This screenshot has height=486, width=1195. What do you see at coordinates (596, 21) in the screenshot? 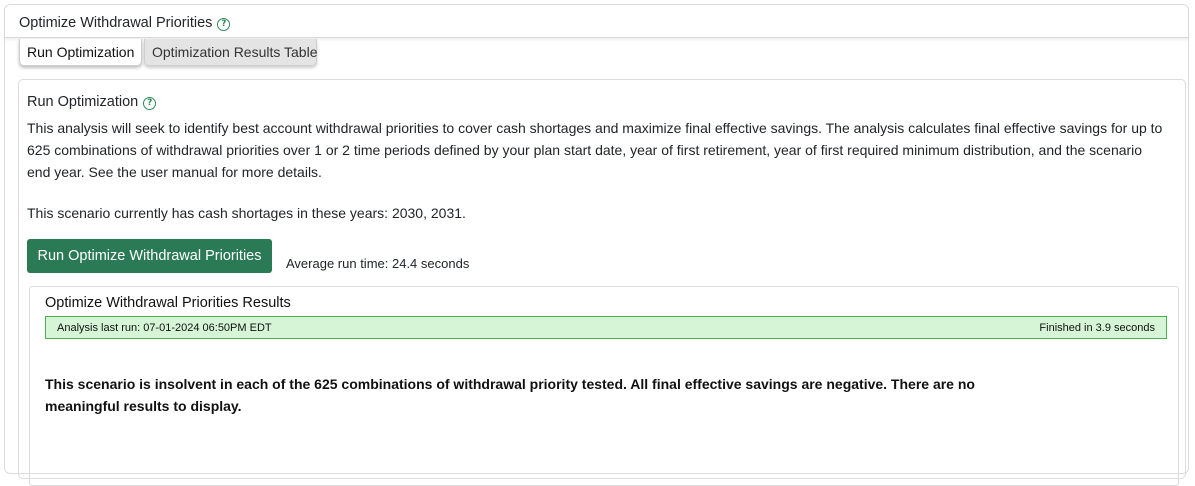
I see `card-header: Optimize Withdrawal Priorities?` at bounding box center [596, 21].